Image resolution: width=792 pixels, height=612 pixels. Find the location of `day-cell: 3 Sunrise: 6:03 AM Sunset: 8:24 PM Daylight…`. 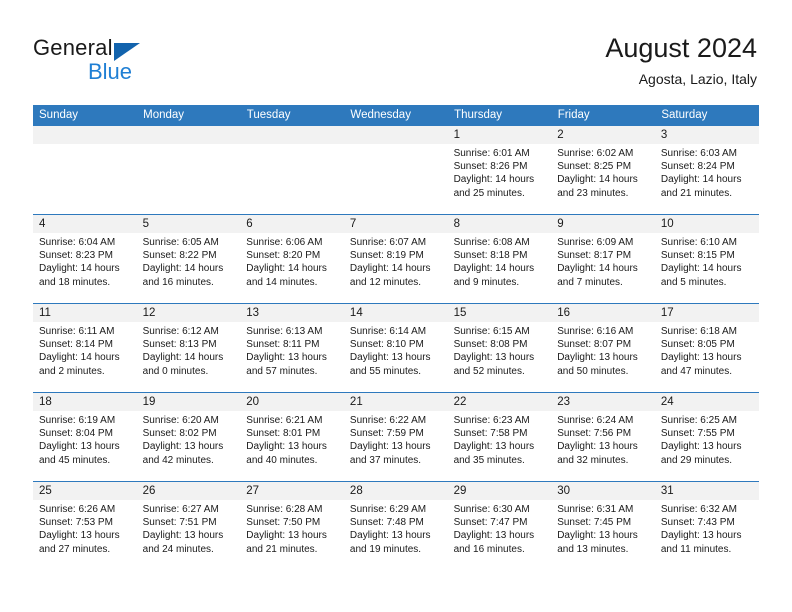

day-cell: 3 Sunrise: 6:03 AM Sunset: 8:24 PM Daylight… is located at coordinates (706, 170).